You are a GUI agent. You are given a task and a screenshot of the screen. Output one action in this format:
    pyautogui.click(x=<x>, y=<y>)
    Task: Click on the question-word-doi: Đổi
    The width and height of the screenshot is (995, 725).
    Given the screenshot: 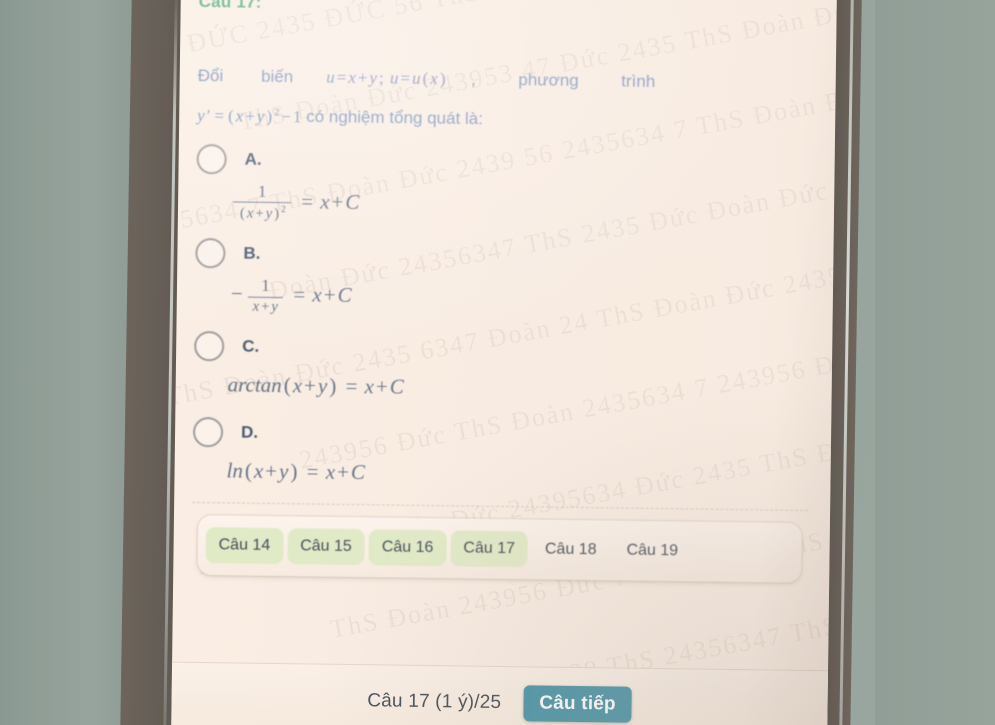 What is the action you would take?
    pyautogui.click(x=210, y=75)
    